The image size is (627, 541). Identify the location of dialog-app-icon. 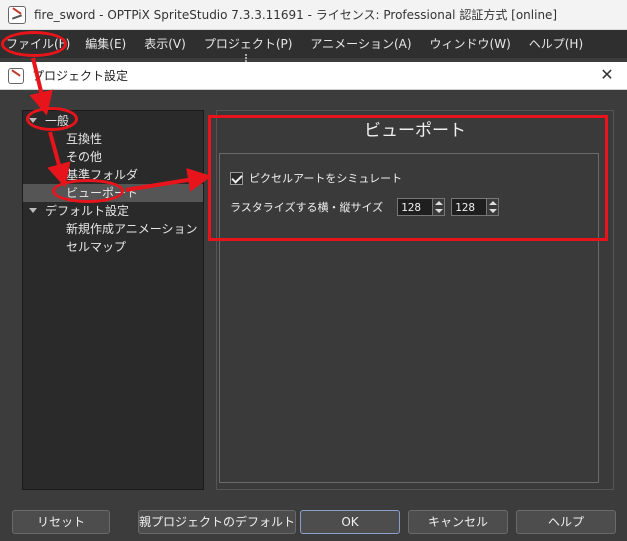
(16, 75).